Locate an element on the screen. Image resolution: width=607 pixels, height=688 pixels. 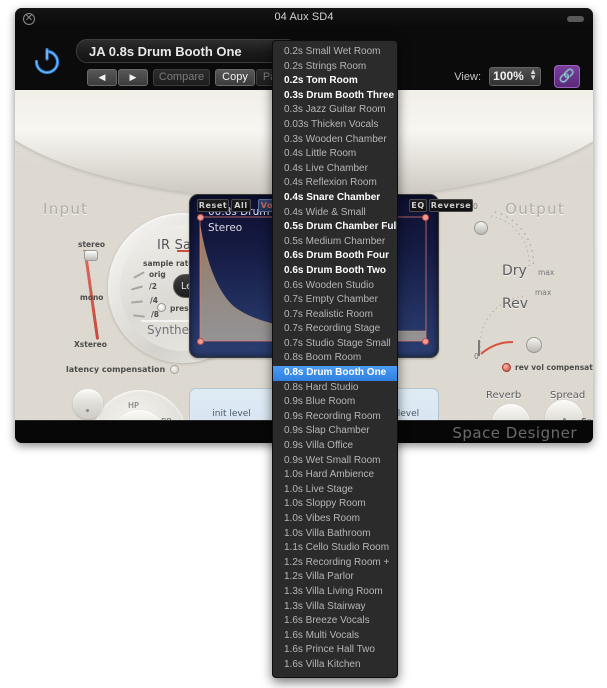
preset-menu-item: 0.4s Live Chamber is located at coordinates (335, 169).